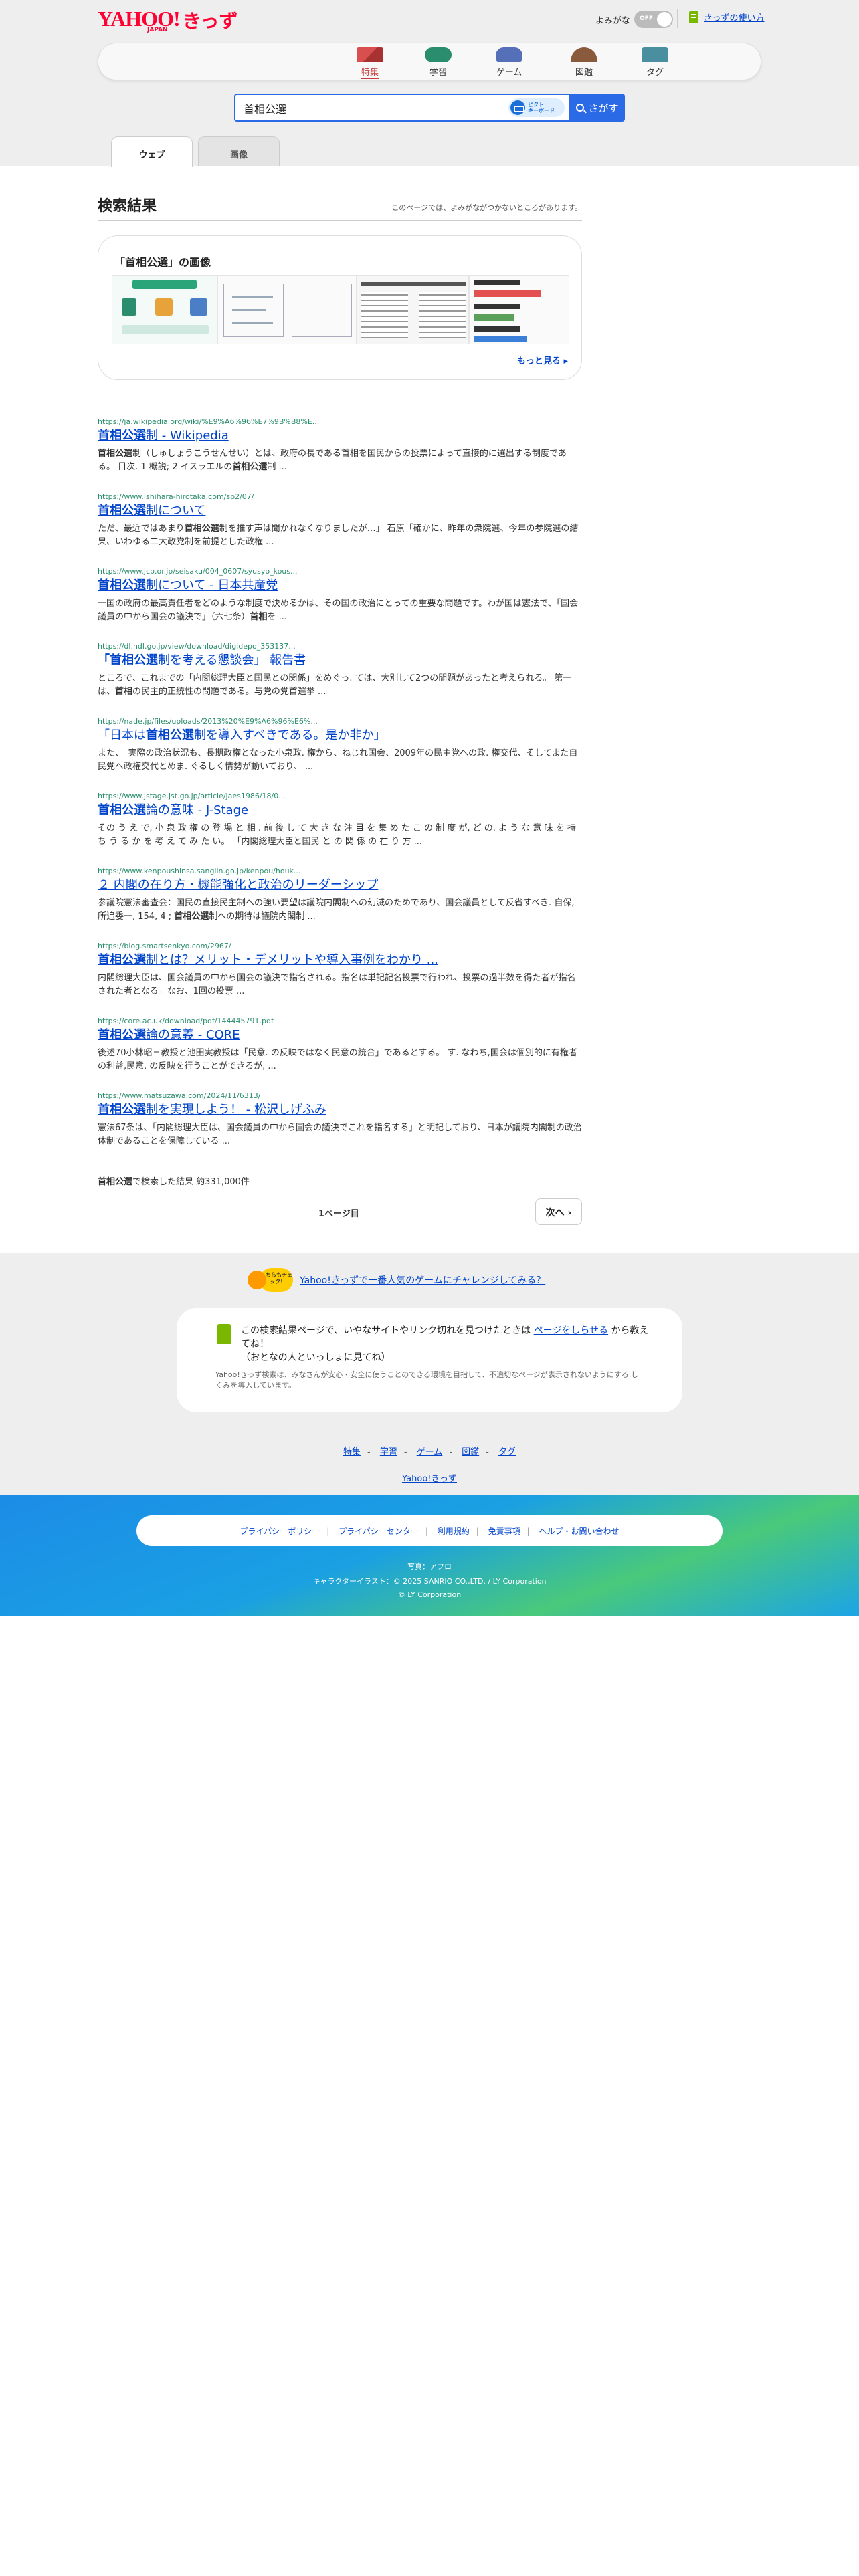 The height and width of the screenshot is (2576, 859). What do you see at coordinates (603, 108) in the screenshot?
I see `search-button-label: さがす` at bounding box center [603, 108].